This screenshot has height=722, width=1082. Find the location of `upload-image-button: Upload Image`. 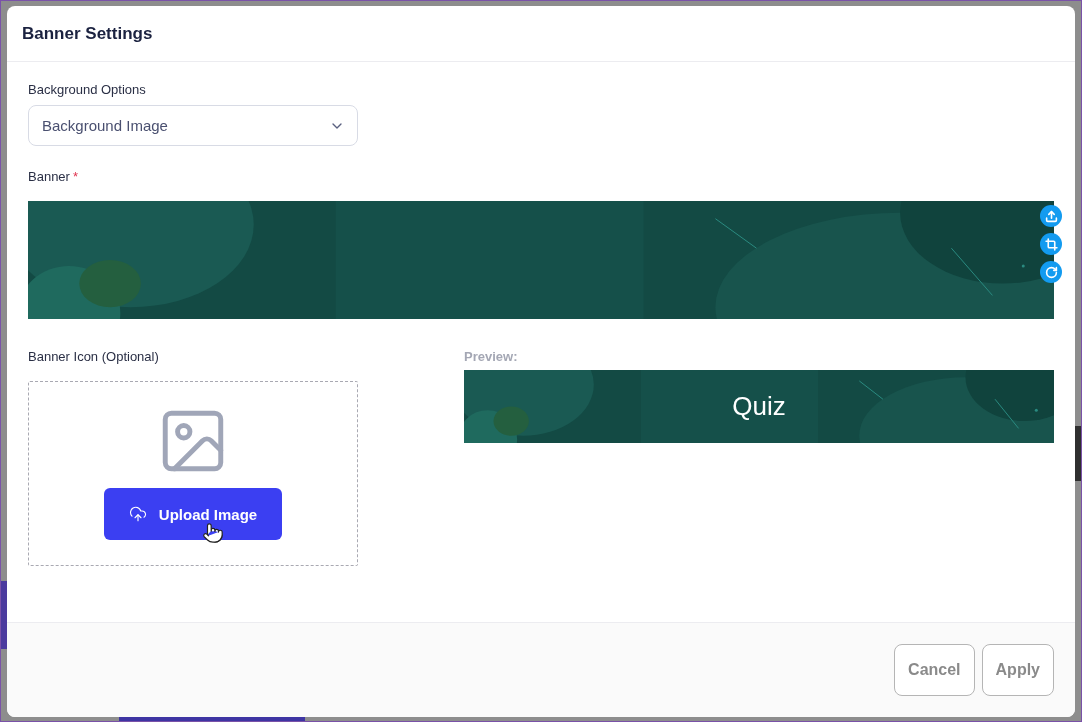

upload-image-button: Upload Image is located at coordinates (193, 514).